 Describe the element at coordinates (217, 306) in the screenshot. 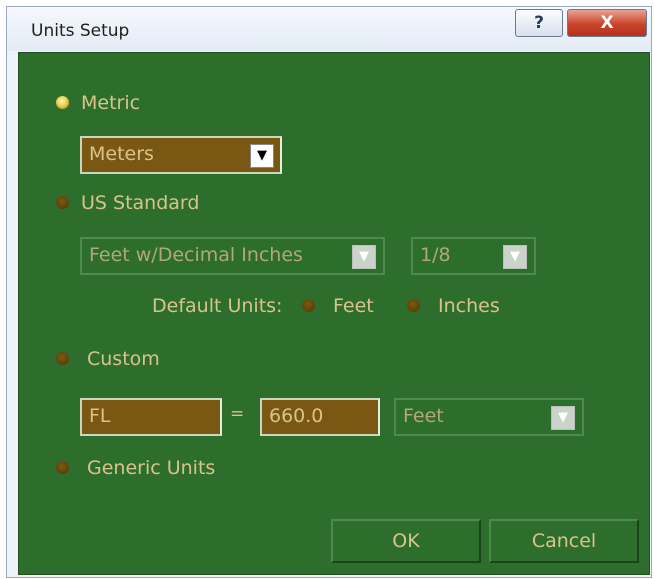

I see `default-units-label: Default Units:` at that location.